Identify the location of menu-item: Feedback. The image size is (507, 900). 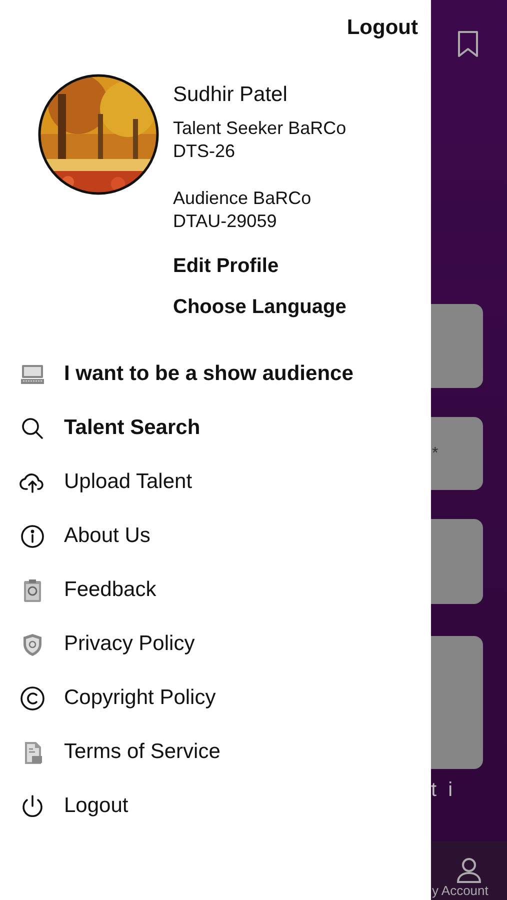
(225, 590).